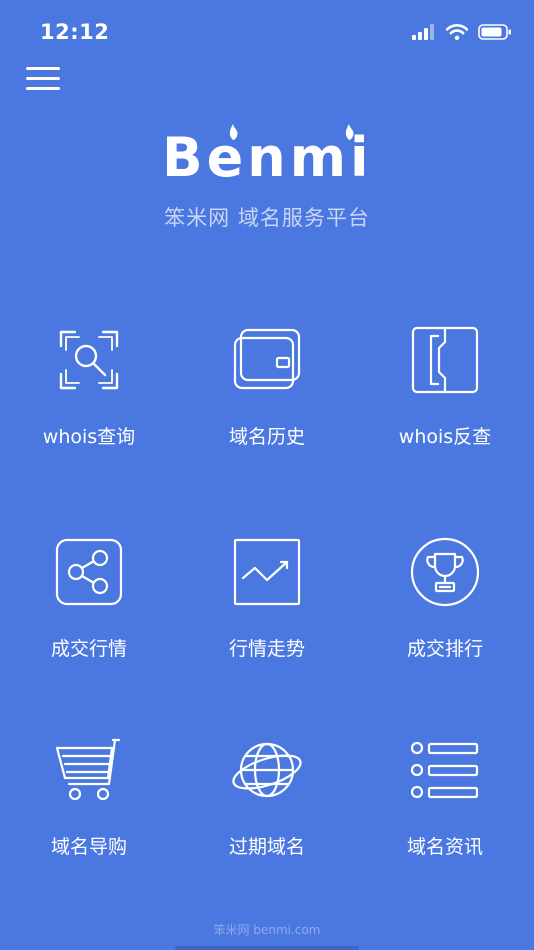 This screenshot has height=950, width=534. I want to click on tile-market-trend: 行情走势, so click(267, 597).